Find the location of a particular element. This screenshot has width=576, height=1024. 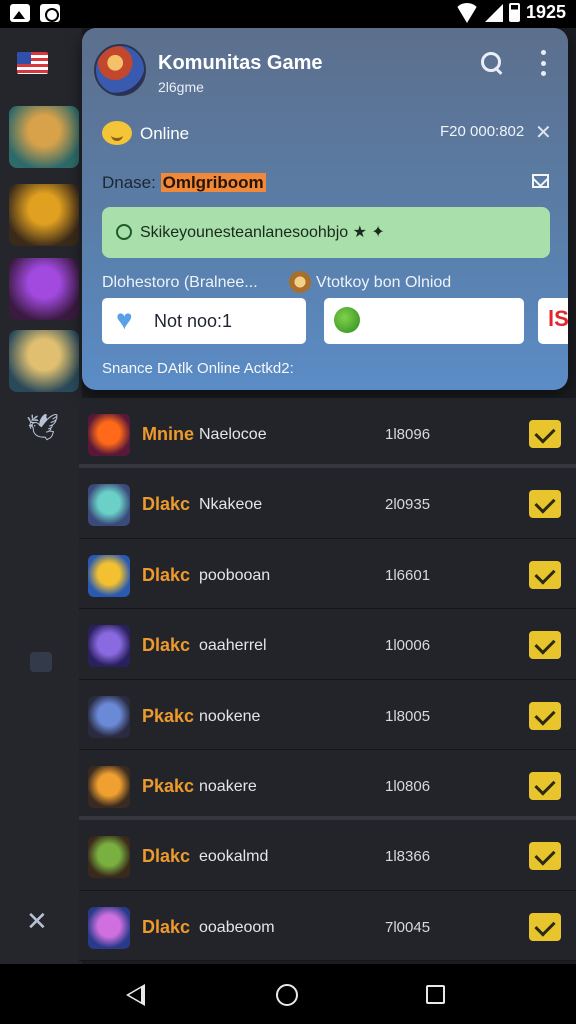

card-footer-text: Snance DAtlk Online Actkd2: is located at coordinates (198, 368).